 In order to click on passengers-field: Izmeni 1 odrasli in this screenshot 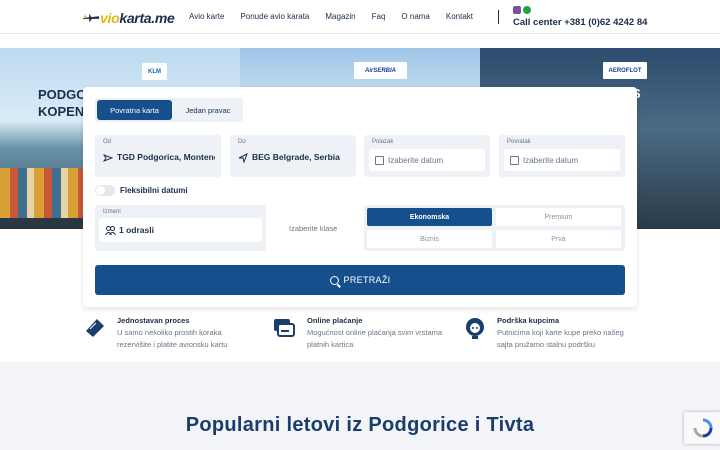, I will do `click(180, 228)`.